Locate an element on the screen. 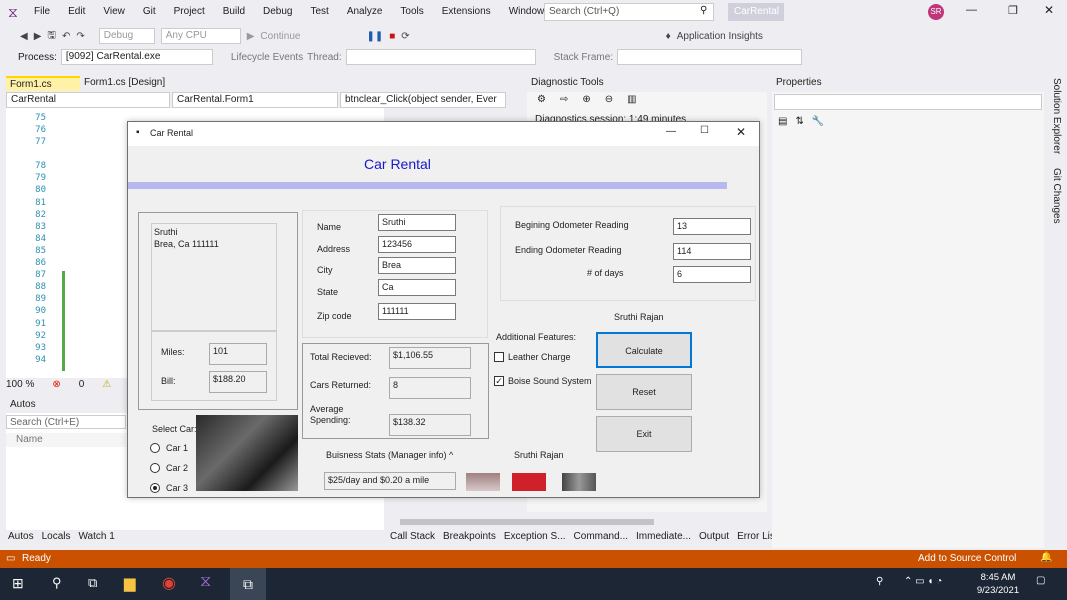 The image size is (1067, 600). tab-diagnostic-tools: Diagnostic Tools is located at coordinates (647, 83).